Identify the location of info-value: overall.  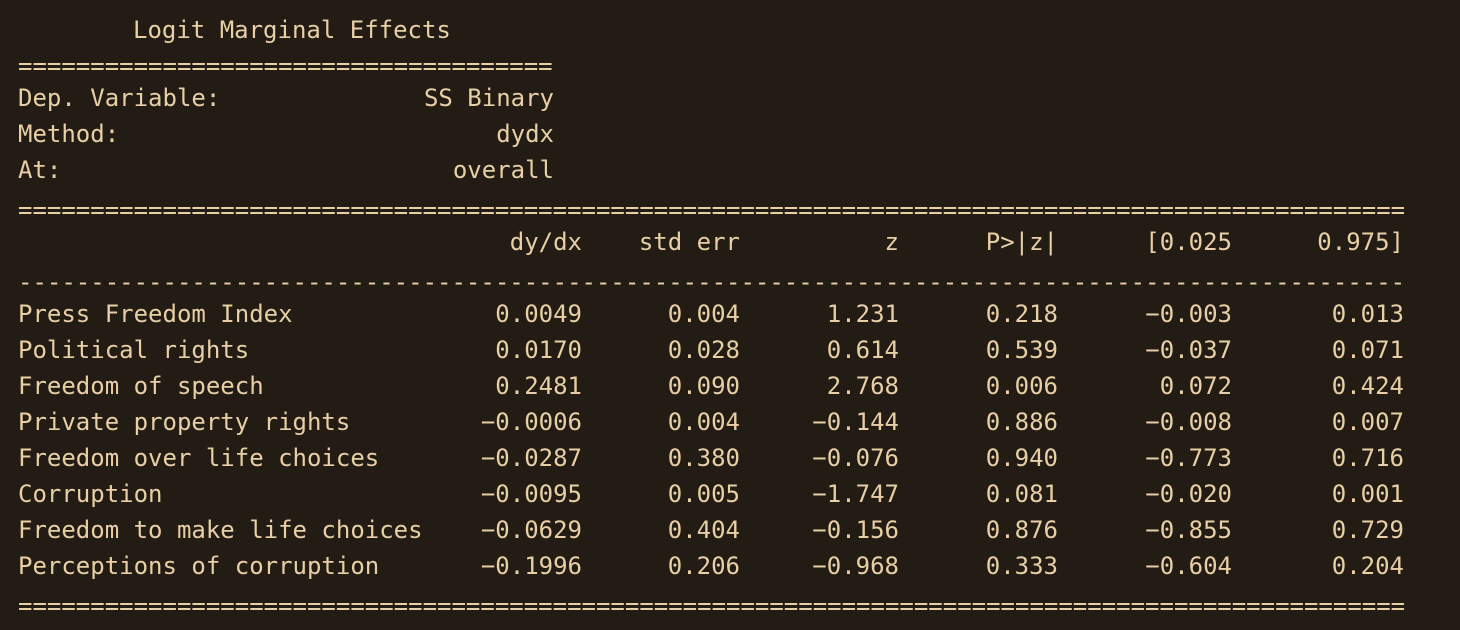
(503, 170).